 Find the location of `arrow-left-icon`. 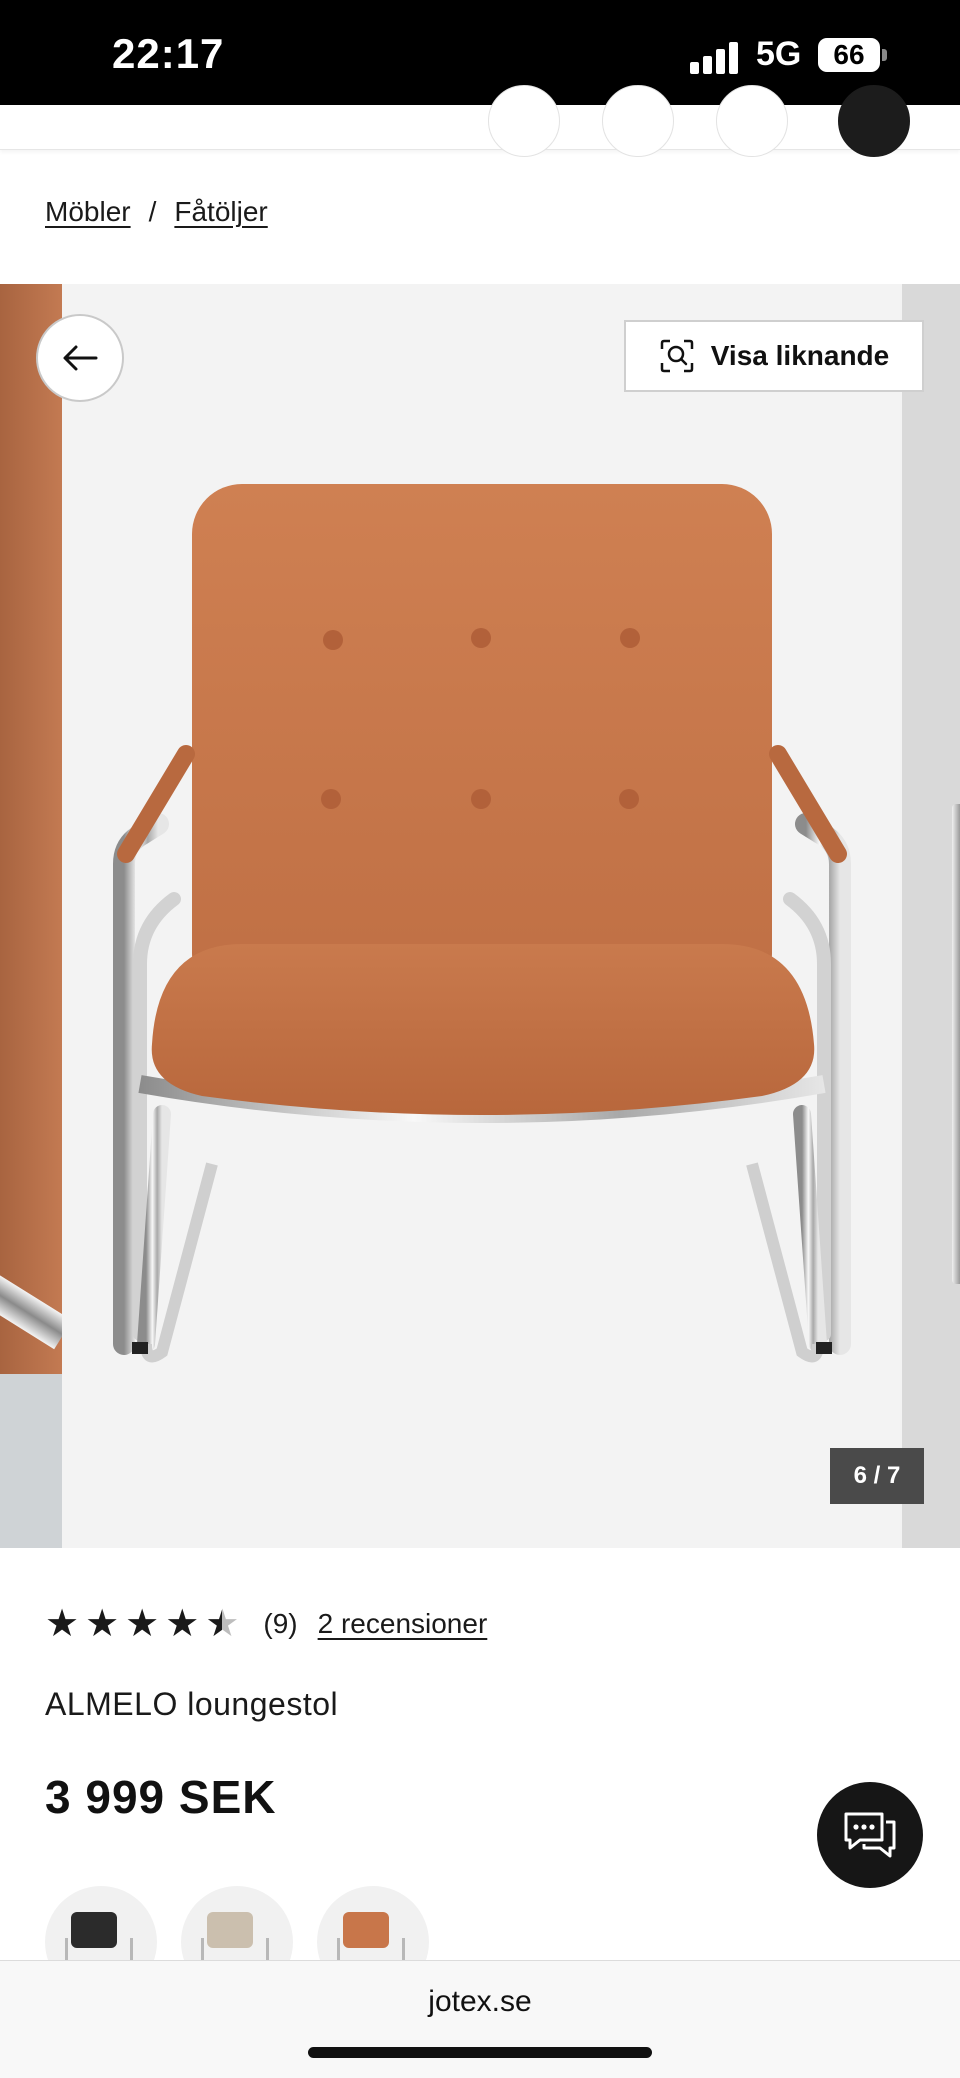

arrow-left-icon is located at coordinates (80, 358).